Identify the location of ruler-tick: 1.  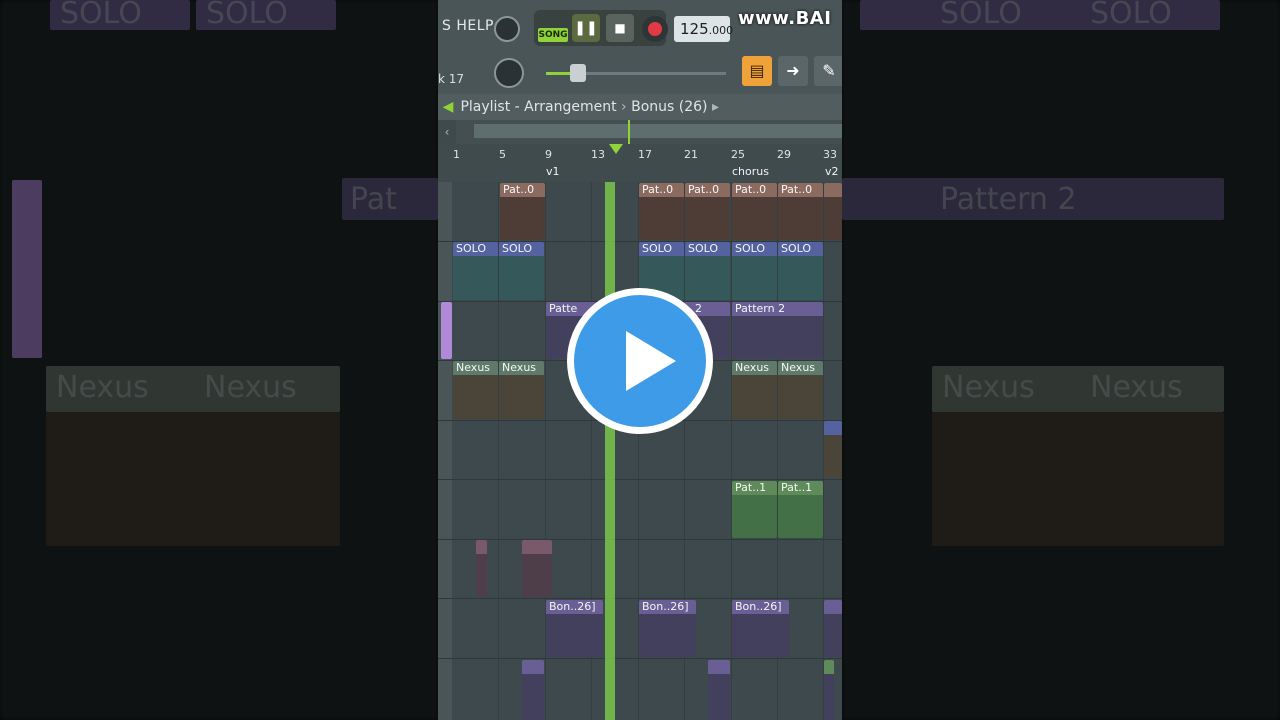
(456, 154).